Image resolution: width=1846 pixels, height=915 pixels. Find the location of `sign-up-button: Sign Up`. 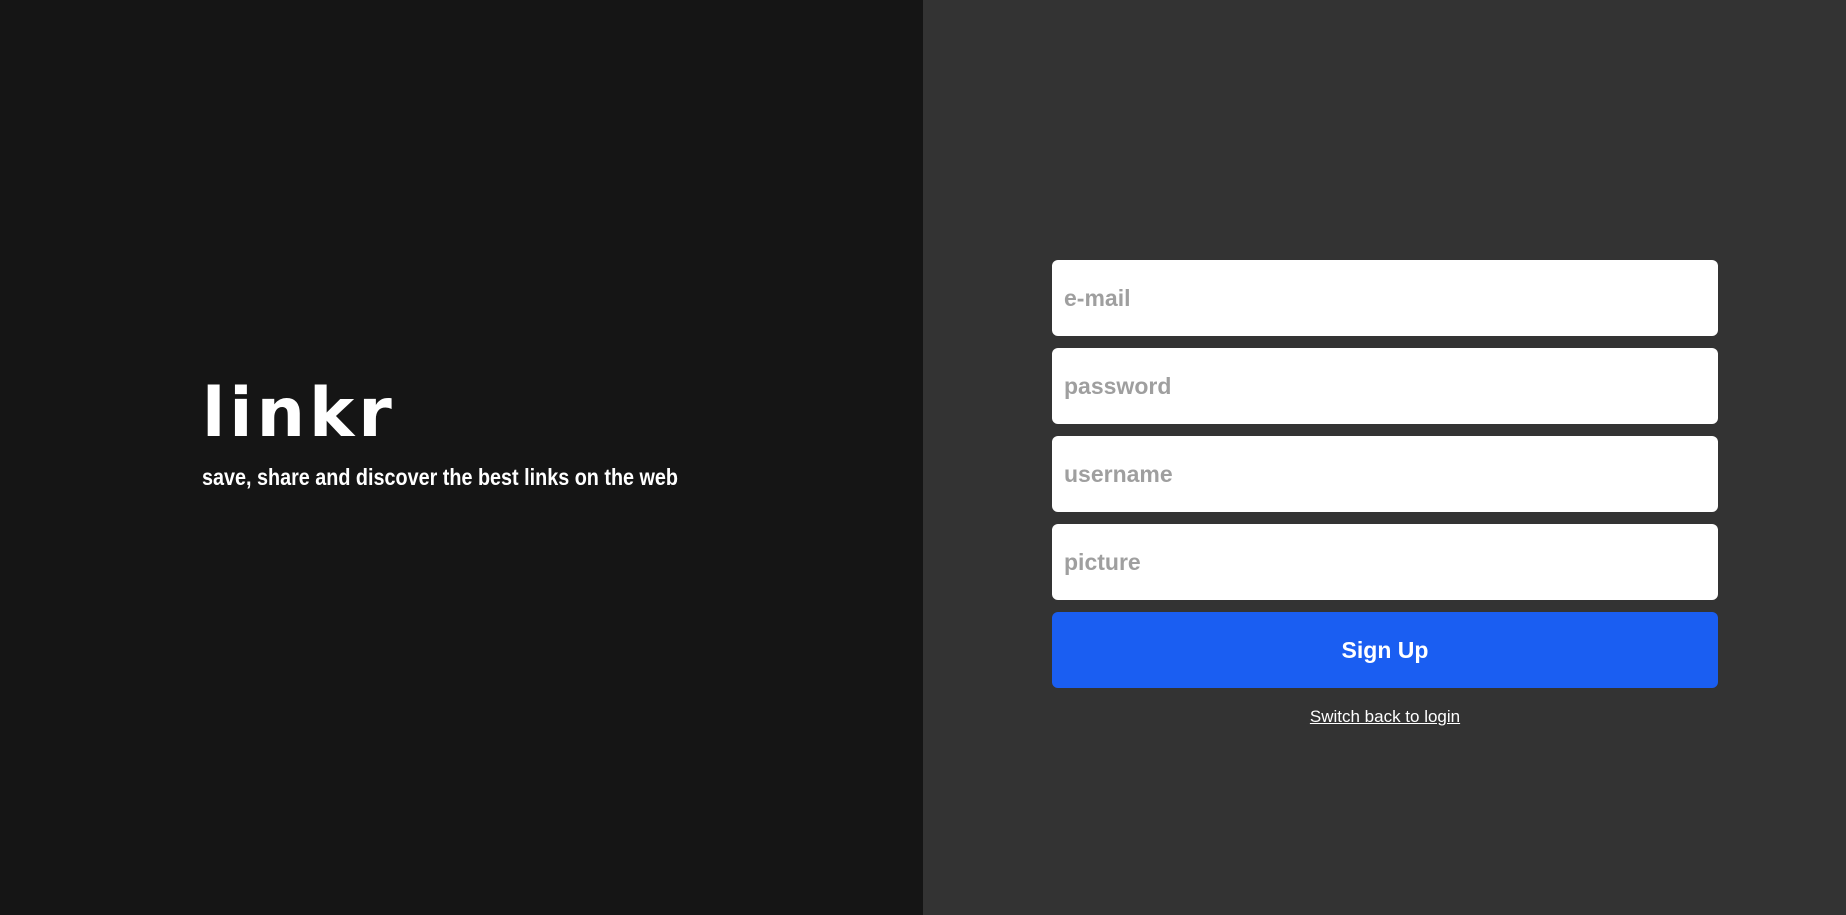

sign-up-button: Sign Up is located at coordinates (1385, 650).